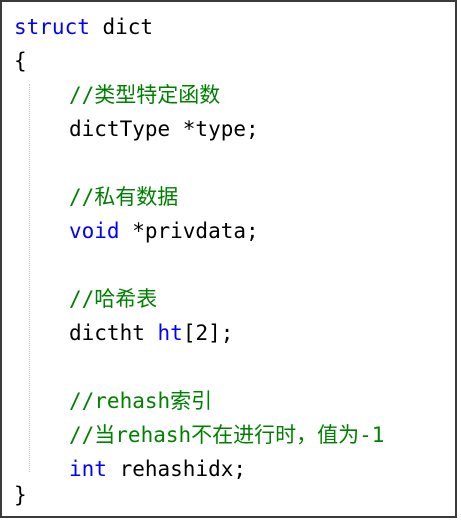 Image resolution: width=461 pixels, height=522 pixels. What do you see at coordinates (52, 27) in the screenshot?
I see `keyword-struct: struct` at bounding box center [52, 27].